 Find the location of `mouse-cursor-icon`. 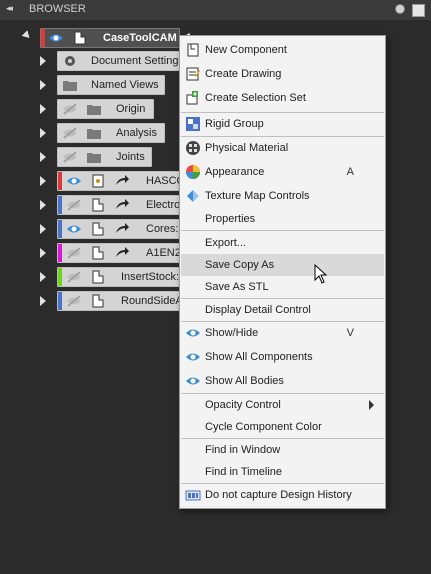

mouse-cursor-icon is located at coordinates (321, 274).